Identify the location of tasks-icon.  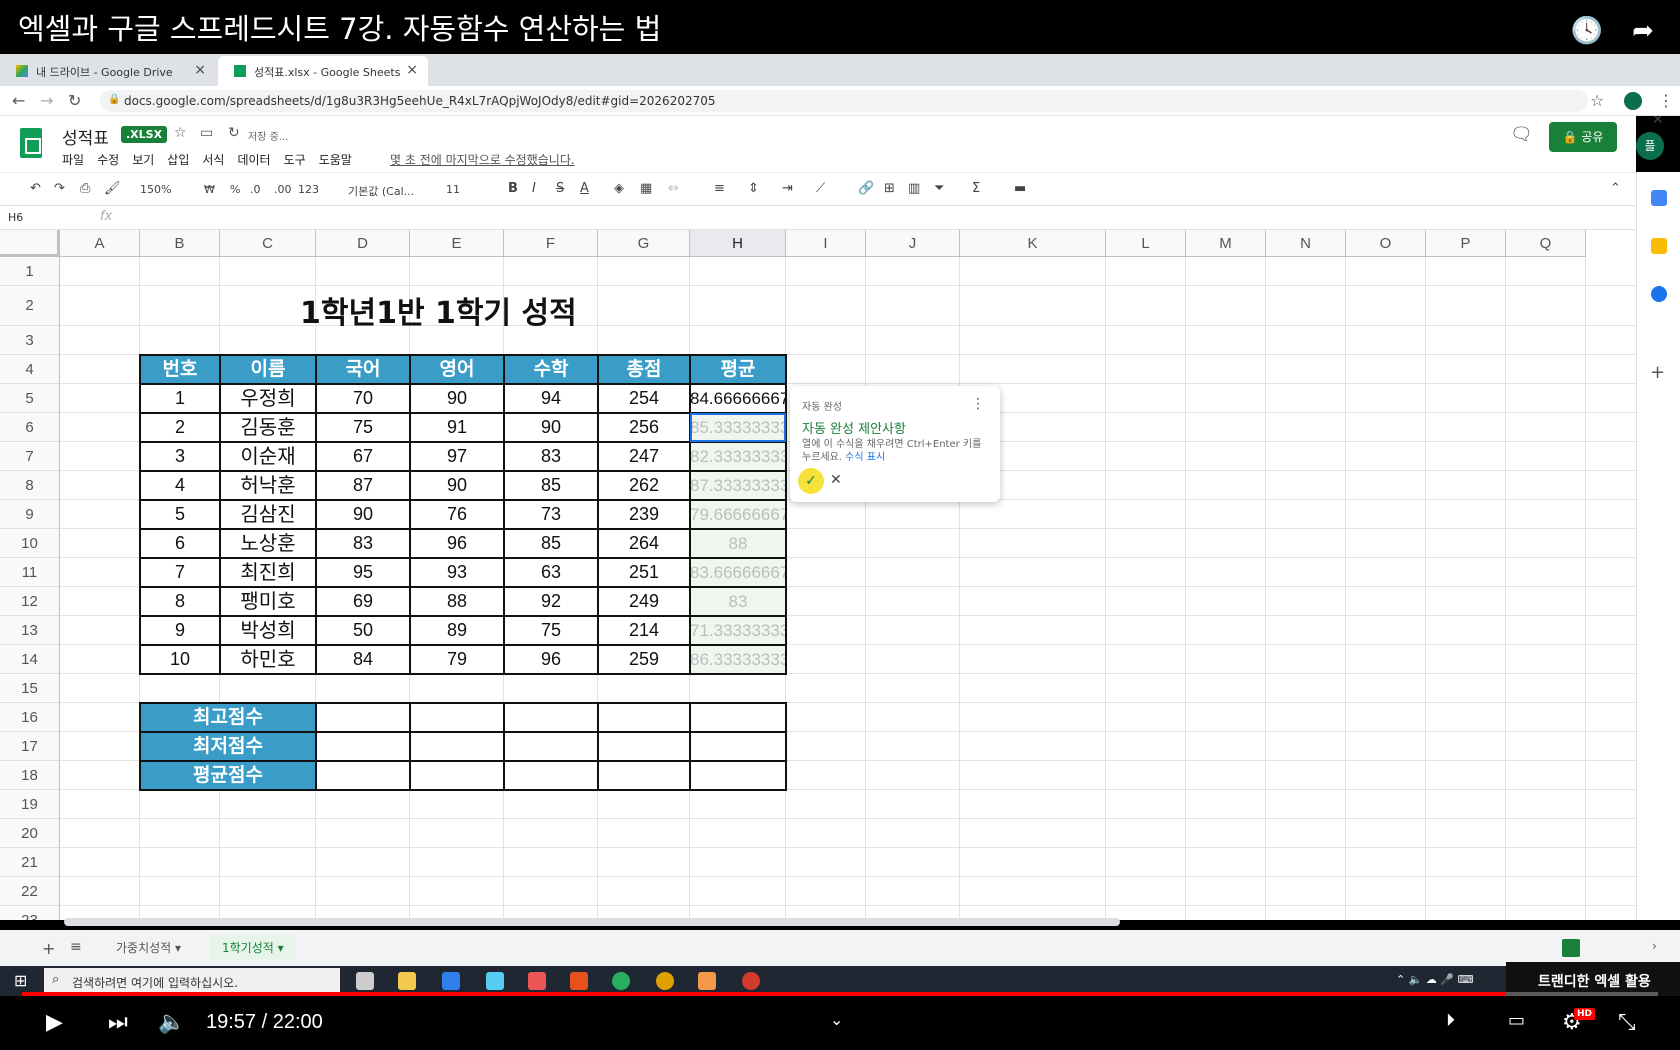
(1659, 294).